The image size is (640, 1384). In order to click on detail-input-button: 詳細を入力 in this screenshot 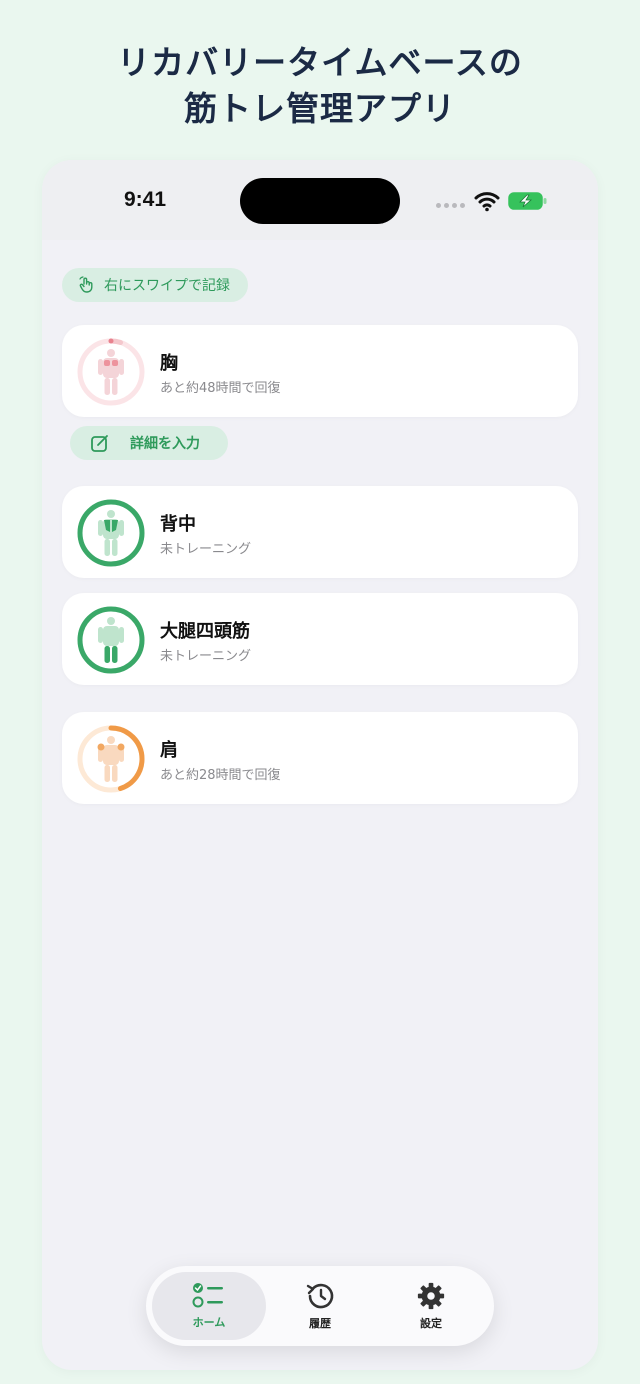, I will do `click(149, 443)`.